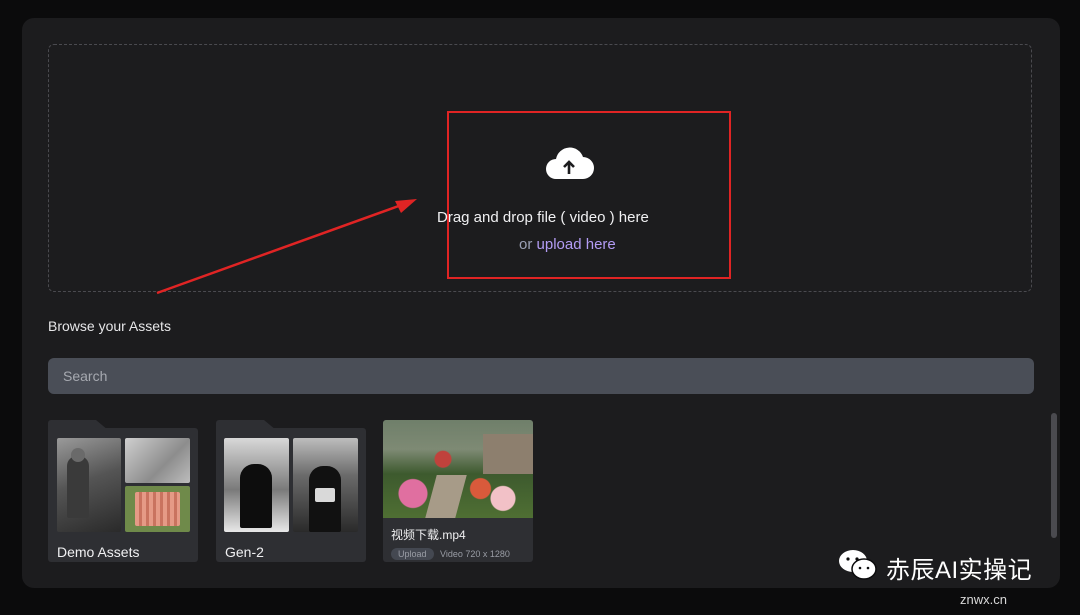 The height and width of the screenshot is (615, 1080). What do you see at coordinates (576, 244) in the screenshot?
I see `upload-here-link: upload here` at bounding box center [576, 244].